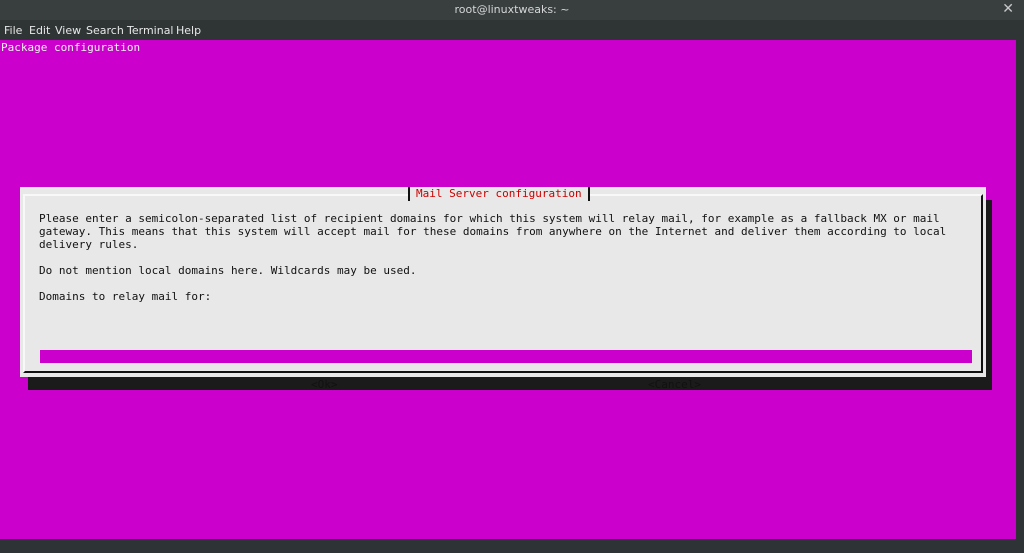  Describe the element at coordinates (499, 194) in the screenshot. I see `dialog-title: Mail Server configuration` at that location.